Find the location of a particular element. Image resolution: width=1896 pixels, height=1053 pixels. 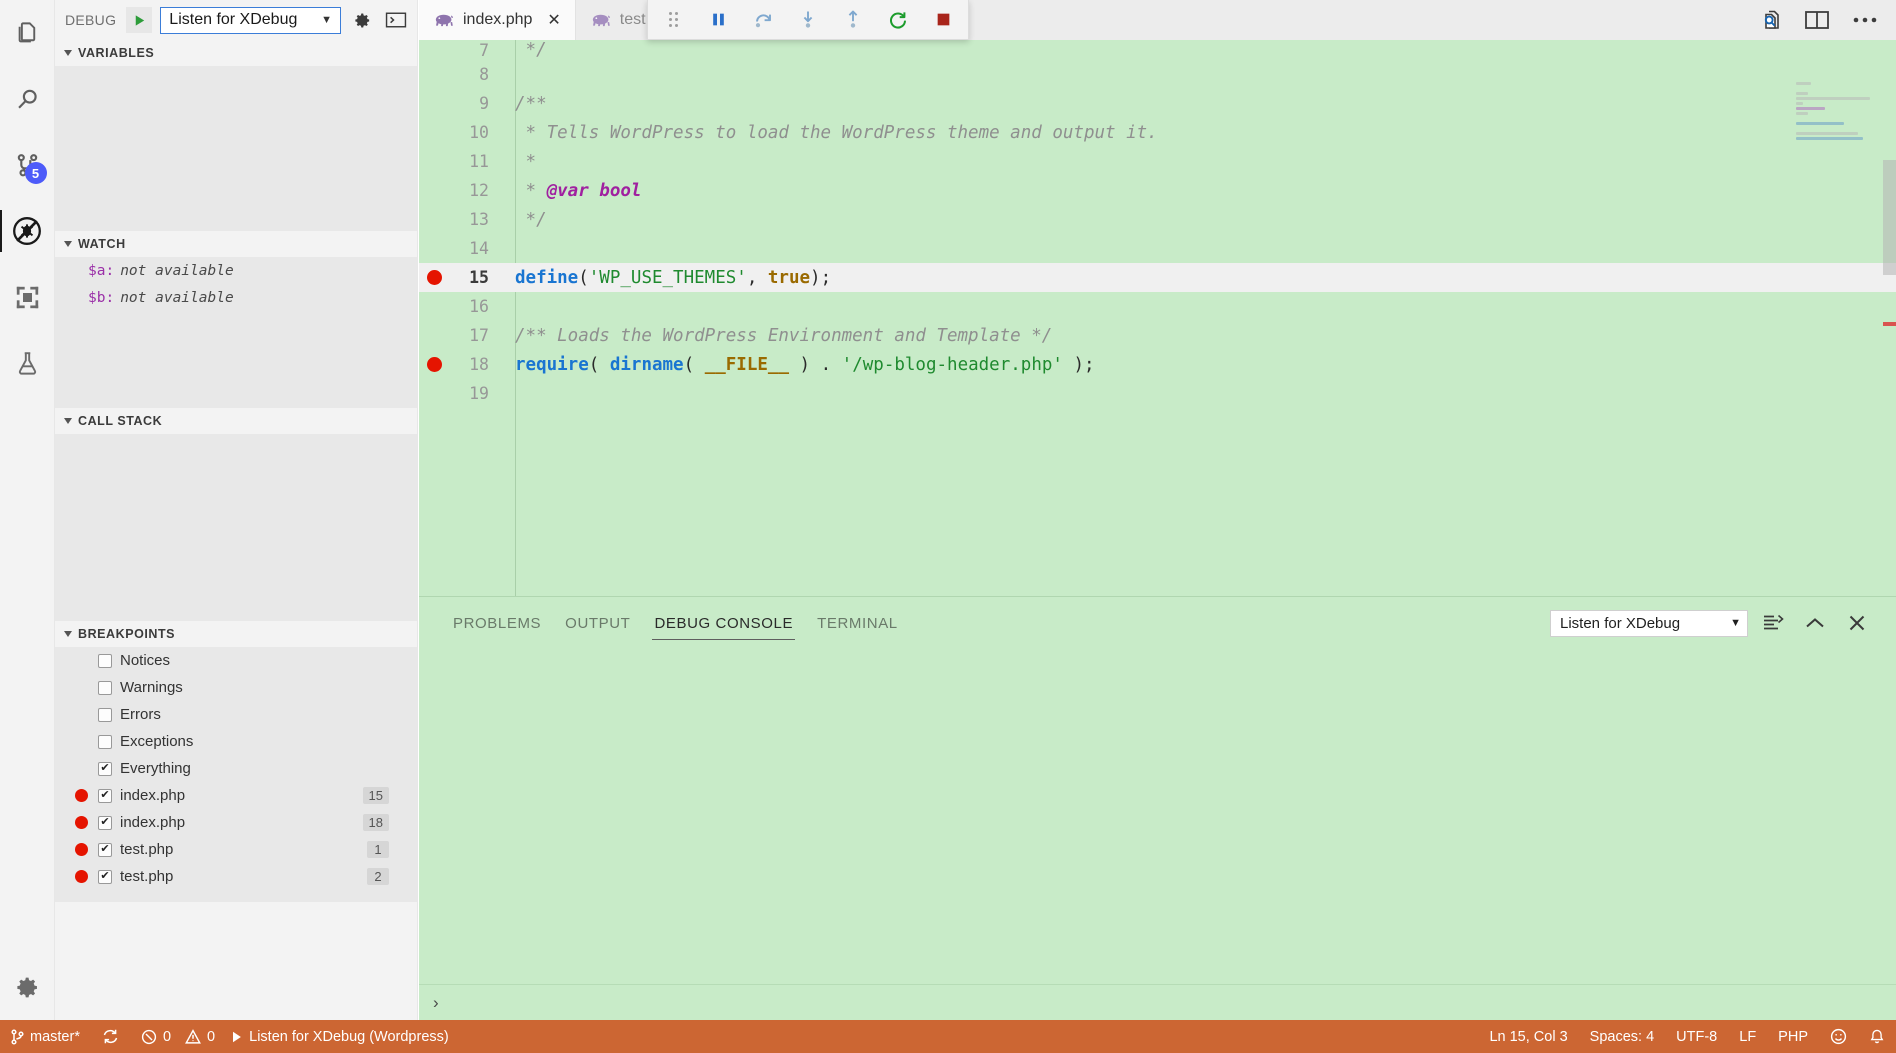

status-indentation: Spaces: 4 is located at coordinates (1622, 1036).